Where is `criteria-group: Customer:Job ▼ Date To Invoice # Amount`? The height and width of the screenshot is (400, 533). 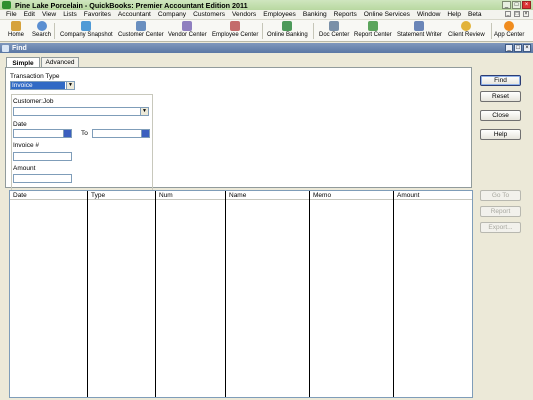
criteria-group: Customer:Job ▼ Date To Invoice # Amount is located at coordinates (82, 146).